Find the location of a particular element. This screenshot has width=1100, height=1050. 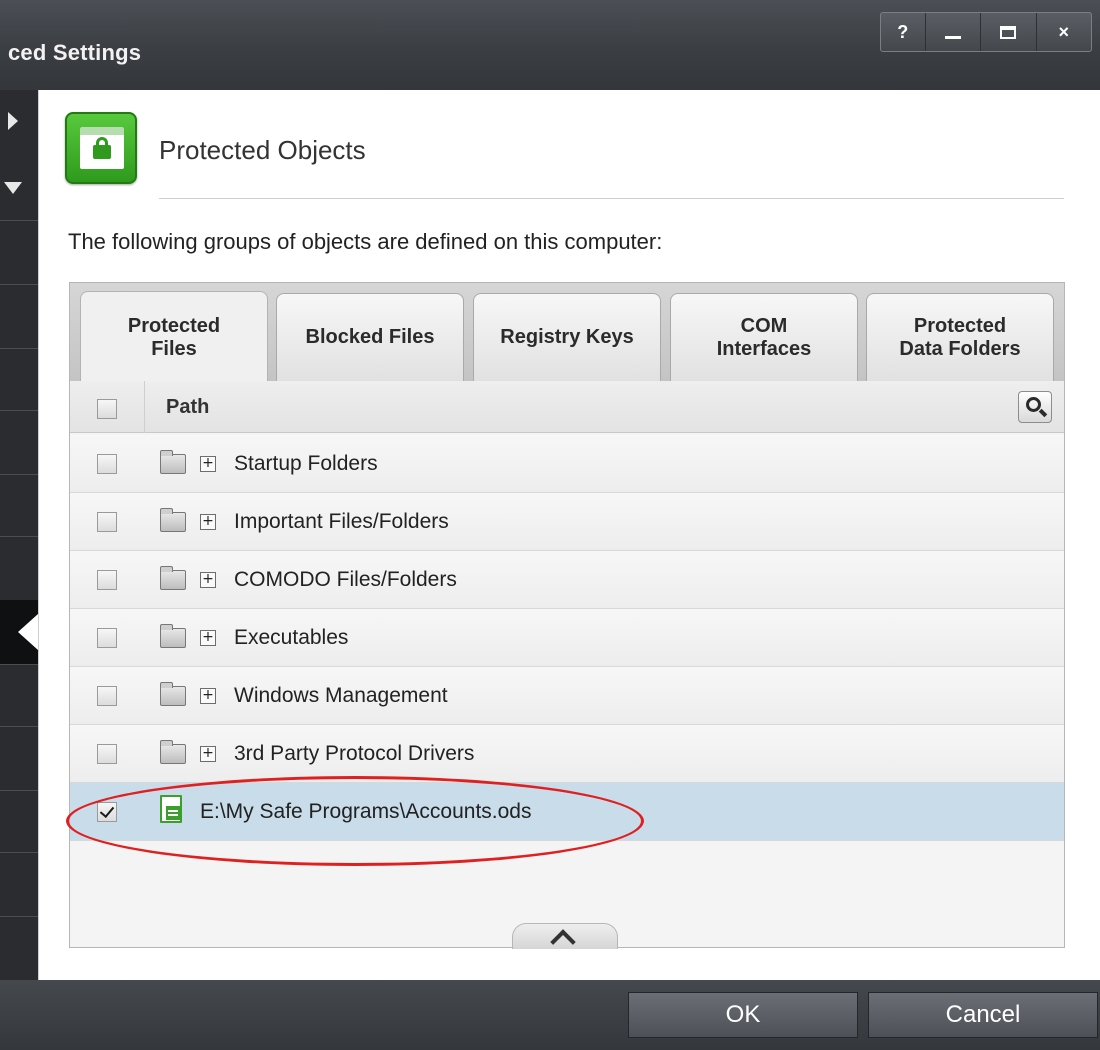

dialog-footer: OK Cancel is located at coordinates (550, 1015).